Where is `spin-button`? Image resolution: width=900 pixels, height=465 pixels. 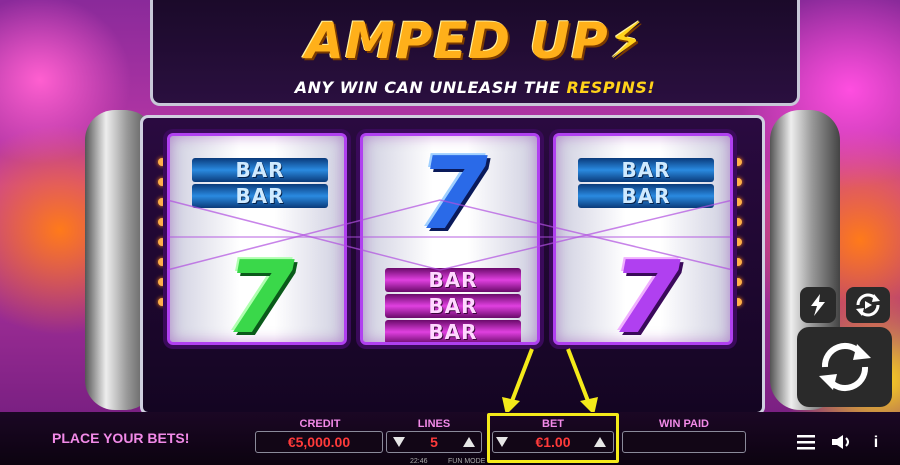 spin-button is located at coordinates (844, 367).